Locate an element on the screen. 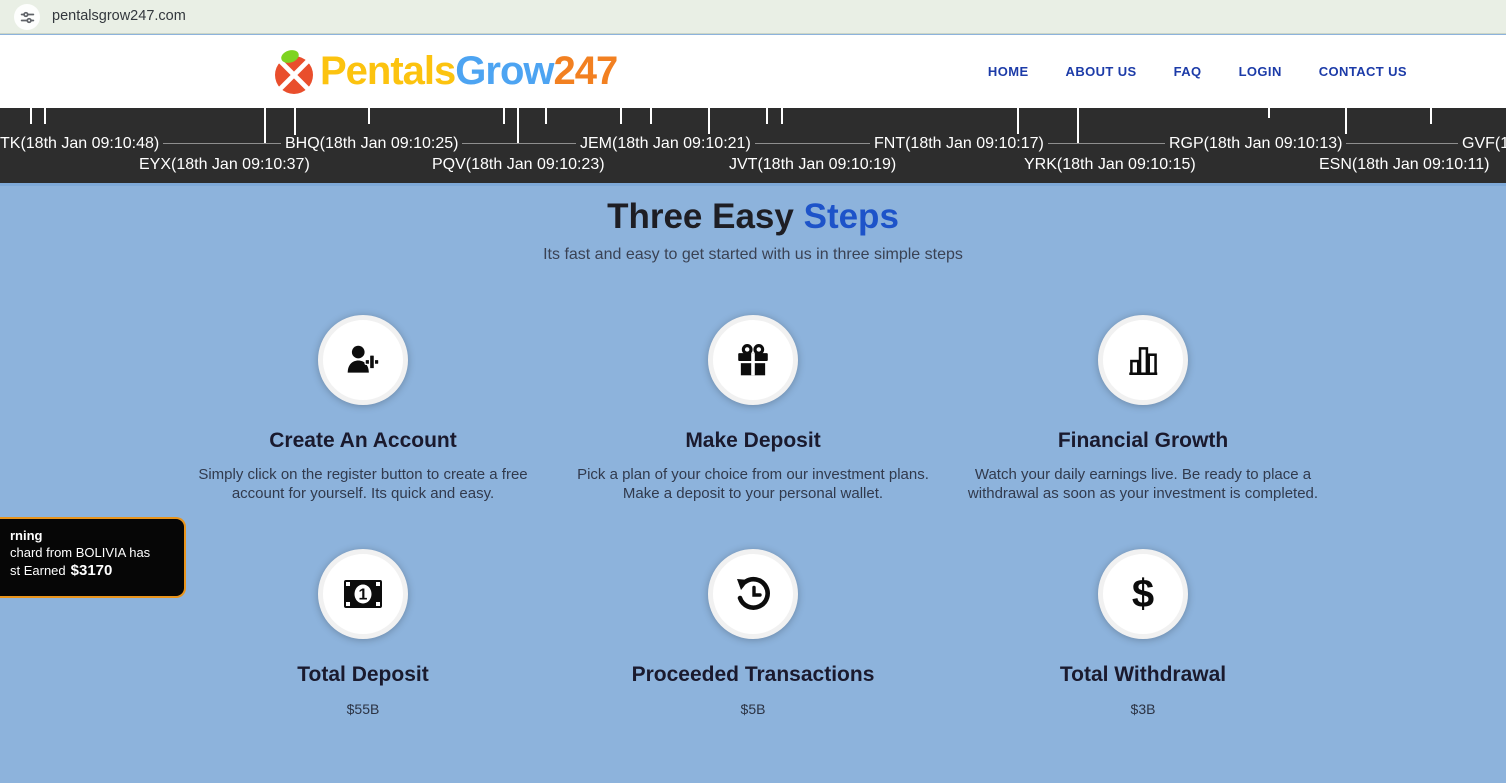 The width and height of the screenshot is (1506, 783). ticker-label: JEM(18th Jan 09:10:21) is located at coordinates (665, 144).